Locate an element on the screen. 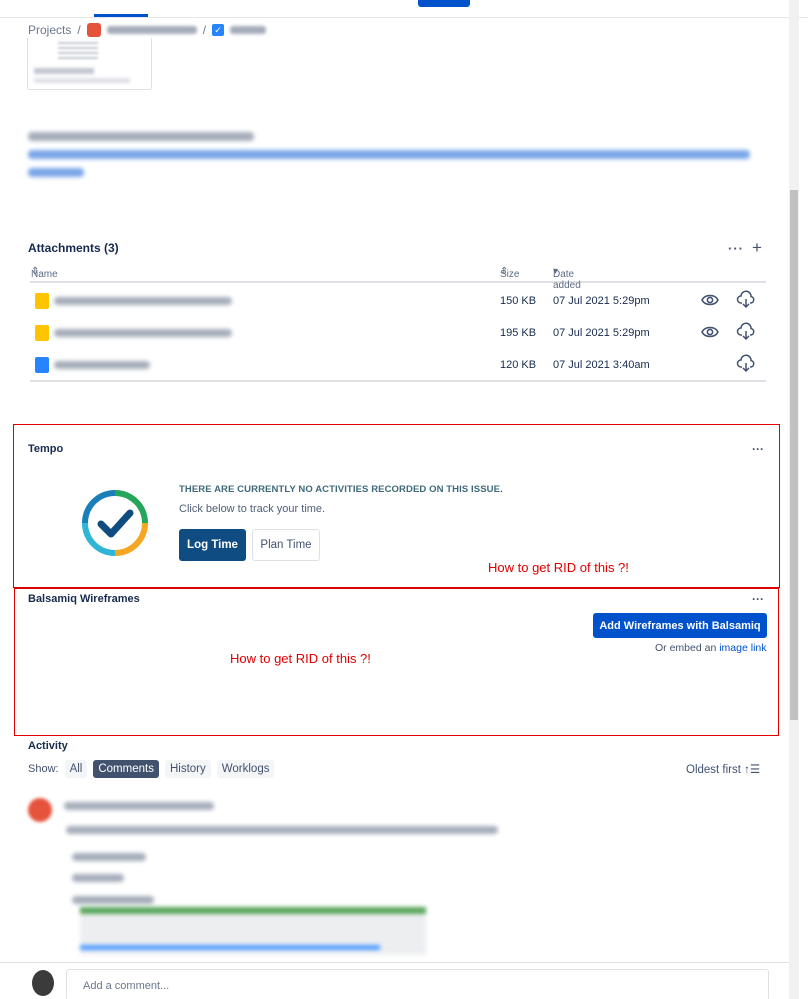 This screenshot has height=999, width=808. breadcrumb: Projects / / ✓ is located at coordinates (147, 30).